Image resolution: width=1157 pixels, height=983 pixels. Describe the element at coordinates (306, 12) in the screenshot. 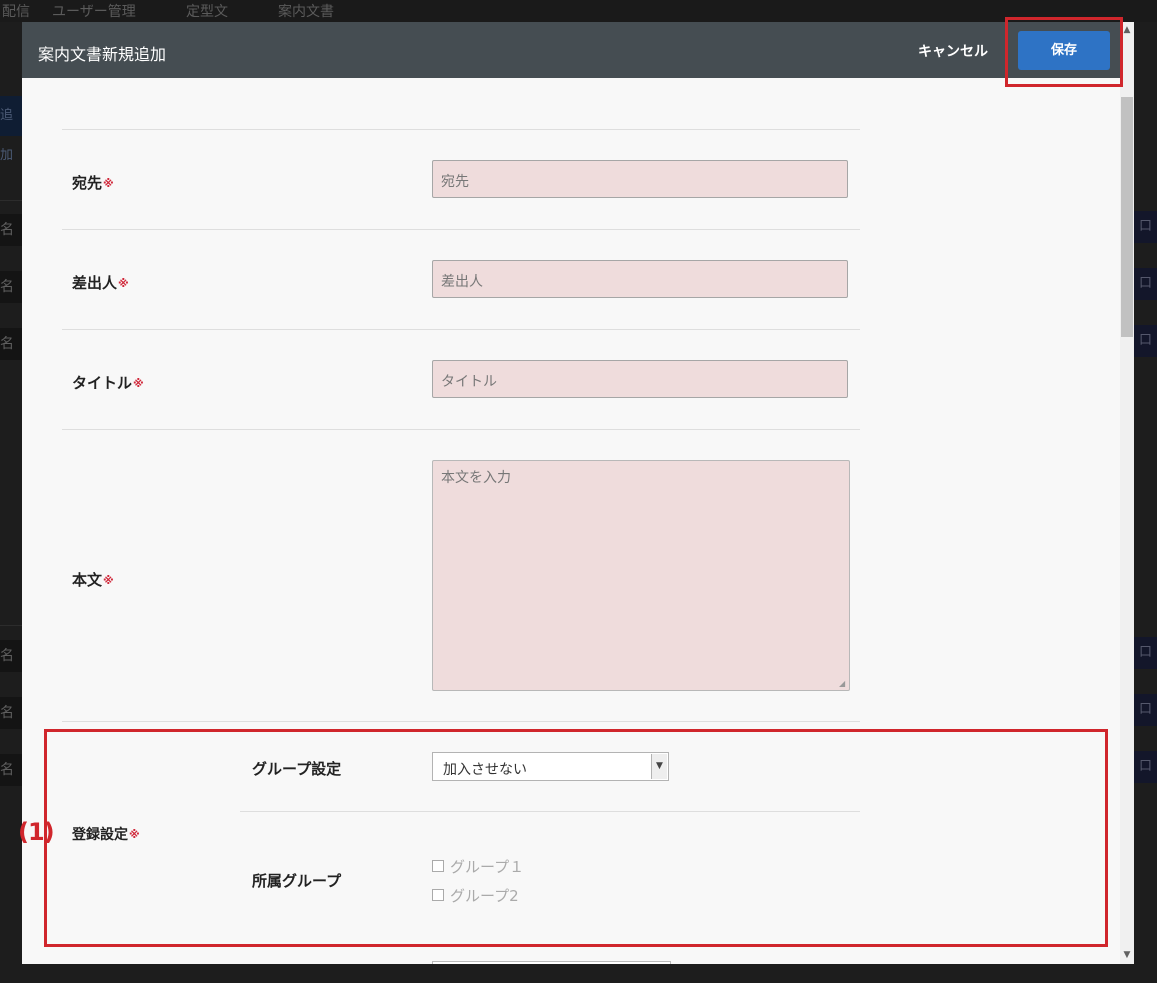

I see `nav-item-guide-documents: 案内文書` at that location.